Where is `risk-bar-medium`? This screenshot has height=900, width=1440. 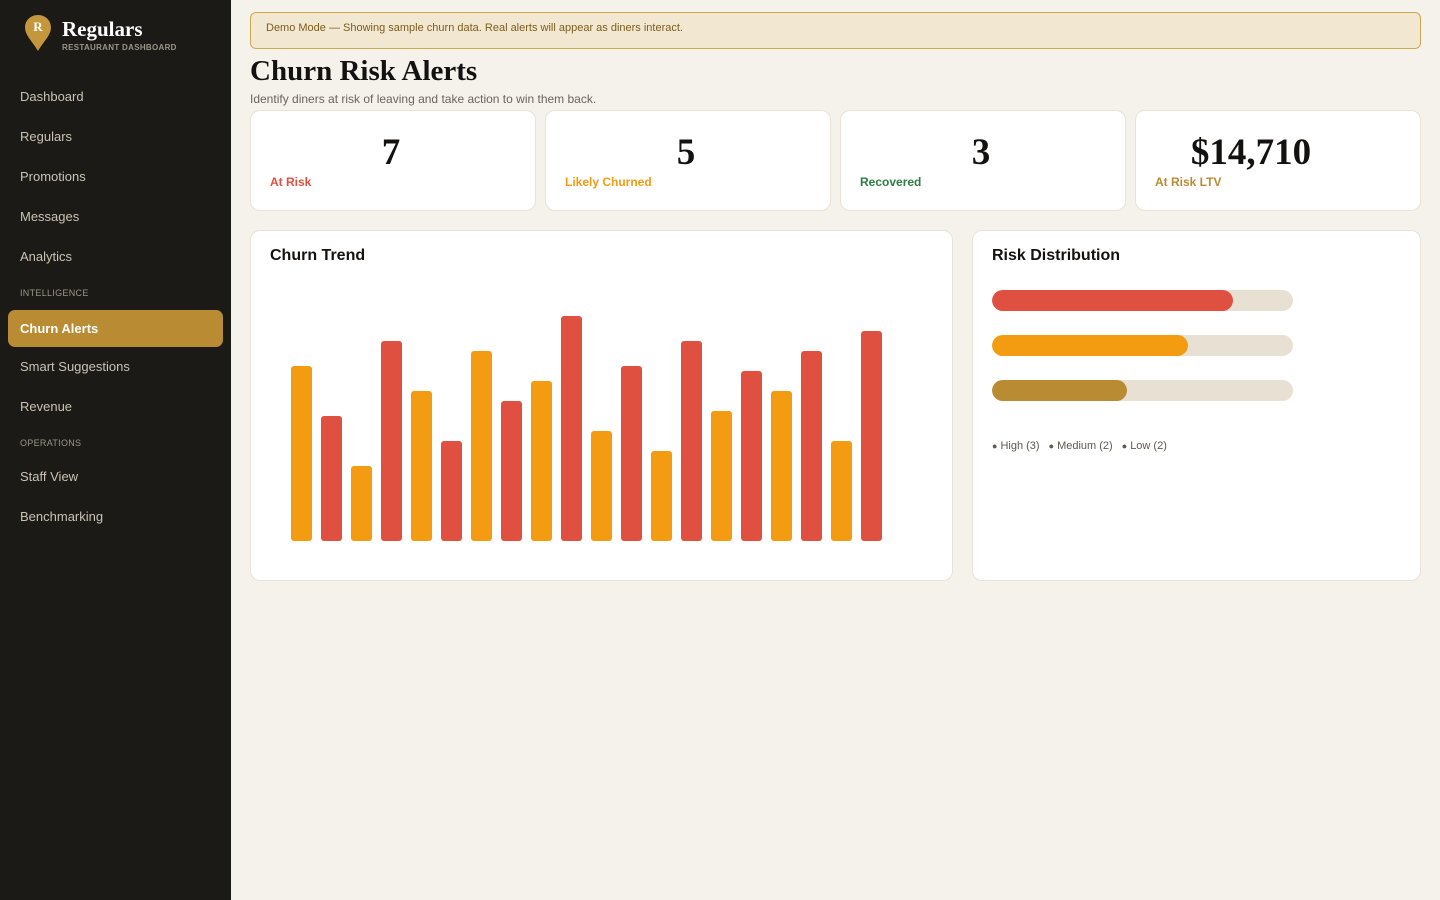 risk-bar-medium is located at coordinates (1142, 345).